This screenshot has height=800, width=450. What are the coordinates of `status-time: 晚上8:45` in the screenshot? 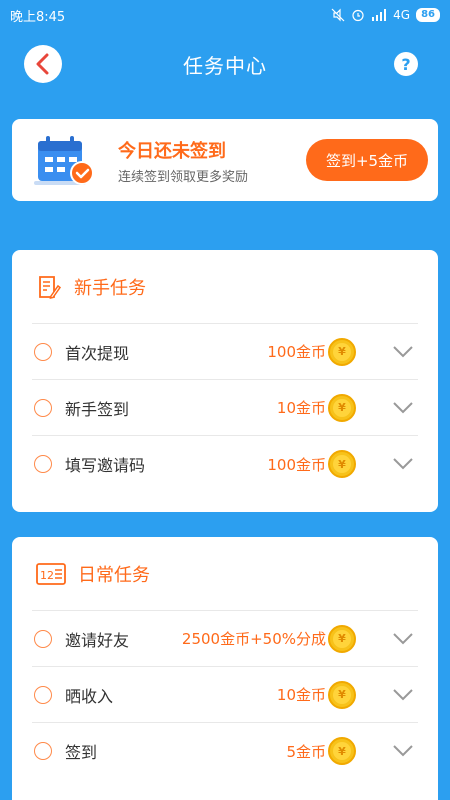 It's located at (38, 17).